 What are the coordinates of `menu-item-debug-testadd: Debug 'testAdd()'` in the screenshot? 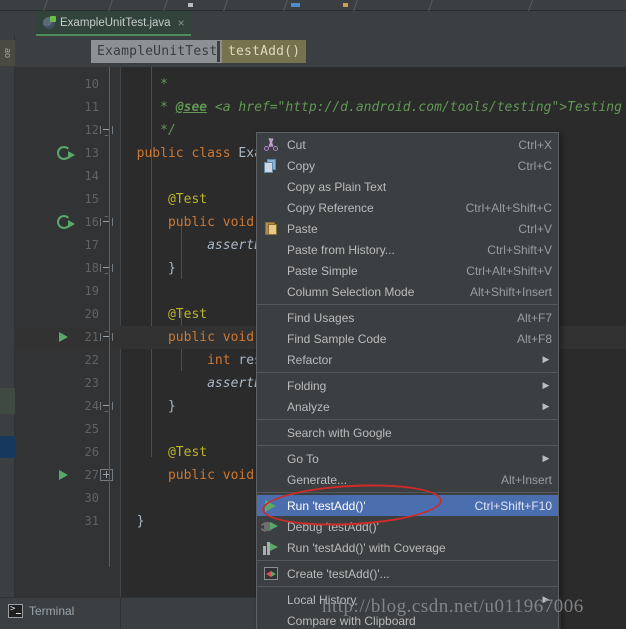 It's located at (407, 526).